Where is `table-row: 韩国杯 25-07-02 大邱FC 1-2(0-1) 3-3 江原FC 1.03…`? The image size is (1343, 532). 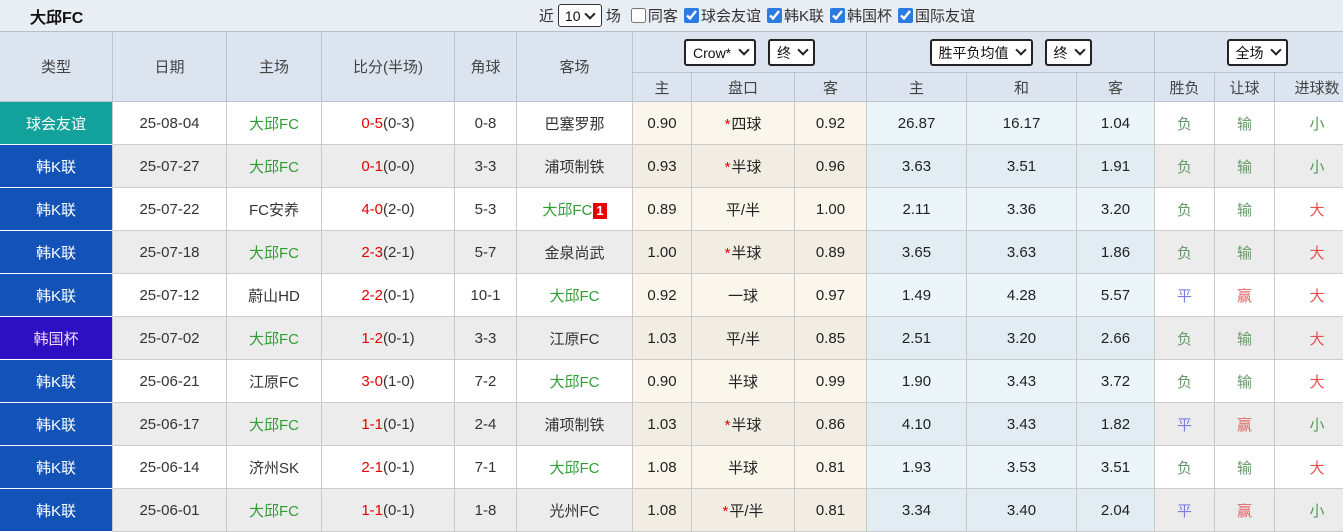
table-row: 韩国杯 25-07-02 大邱FC 1-2(0-1) 3-3 江原FC 1.03… is located at coordinates (671, 338).